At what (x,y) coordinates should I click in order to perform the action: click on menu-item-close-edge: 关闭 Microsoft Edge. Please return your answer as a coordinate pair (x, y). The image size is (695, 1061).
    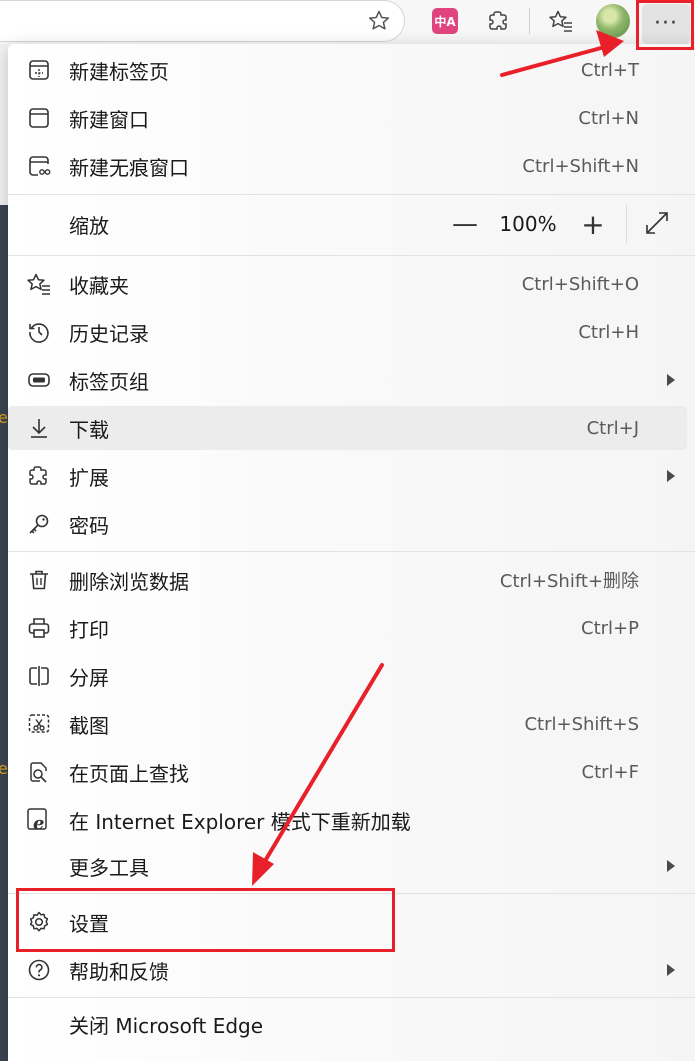
    Looking at the image, I should click on (347, 1024).